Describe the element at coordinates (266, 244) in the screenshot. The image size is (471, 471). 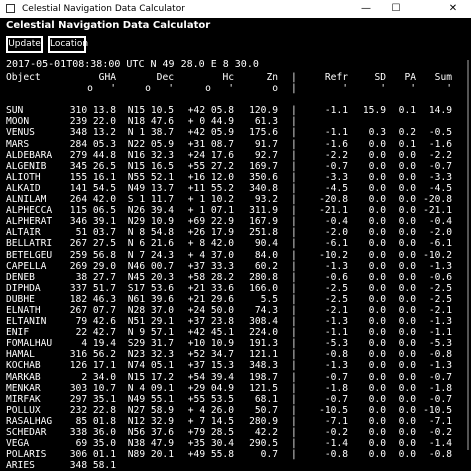
I see `cell: 90.4` at that location.